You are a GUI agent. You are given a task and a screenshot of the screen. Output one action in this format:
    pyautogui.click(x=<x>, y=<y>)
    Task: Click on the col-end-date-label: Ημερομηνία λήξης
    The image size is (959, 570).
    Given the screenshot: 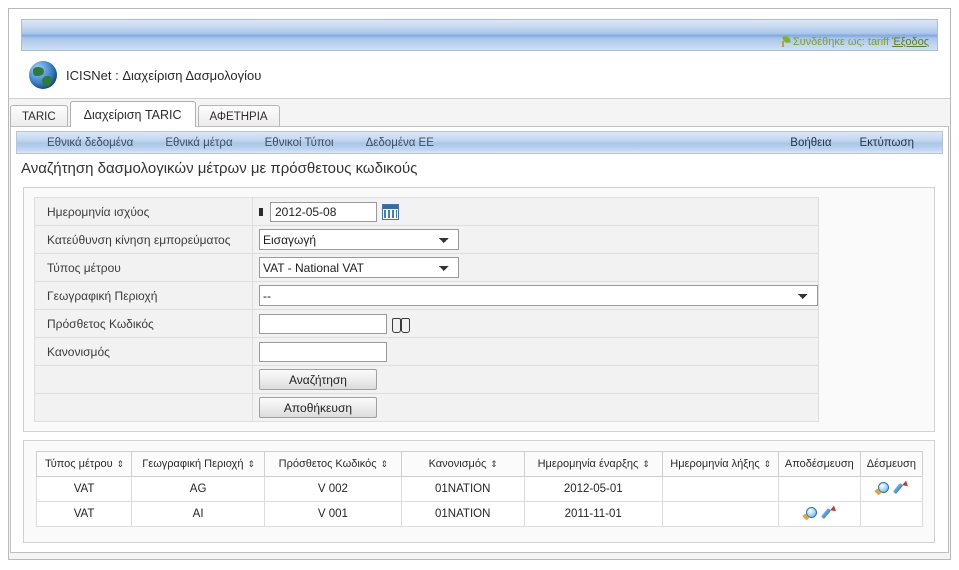 What is the action you would take?
    pyautogui.click(x=715, y=464)
    